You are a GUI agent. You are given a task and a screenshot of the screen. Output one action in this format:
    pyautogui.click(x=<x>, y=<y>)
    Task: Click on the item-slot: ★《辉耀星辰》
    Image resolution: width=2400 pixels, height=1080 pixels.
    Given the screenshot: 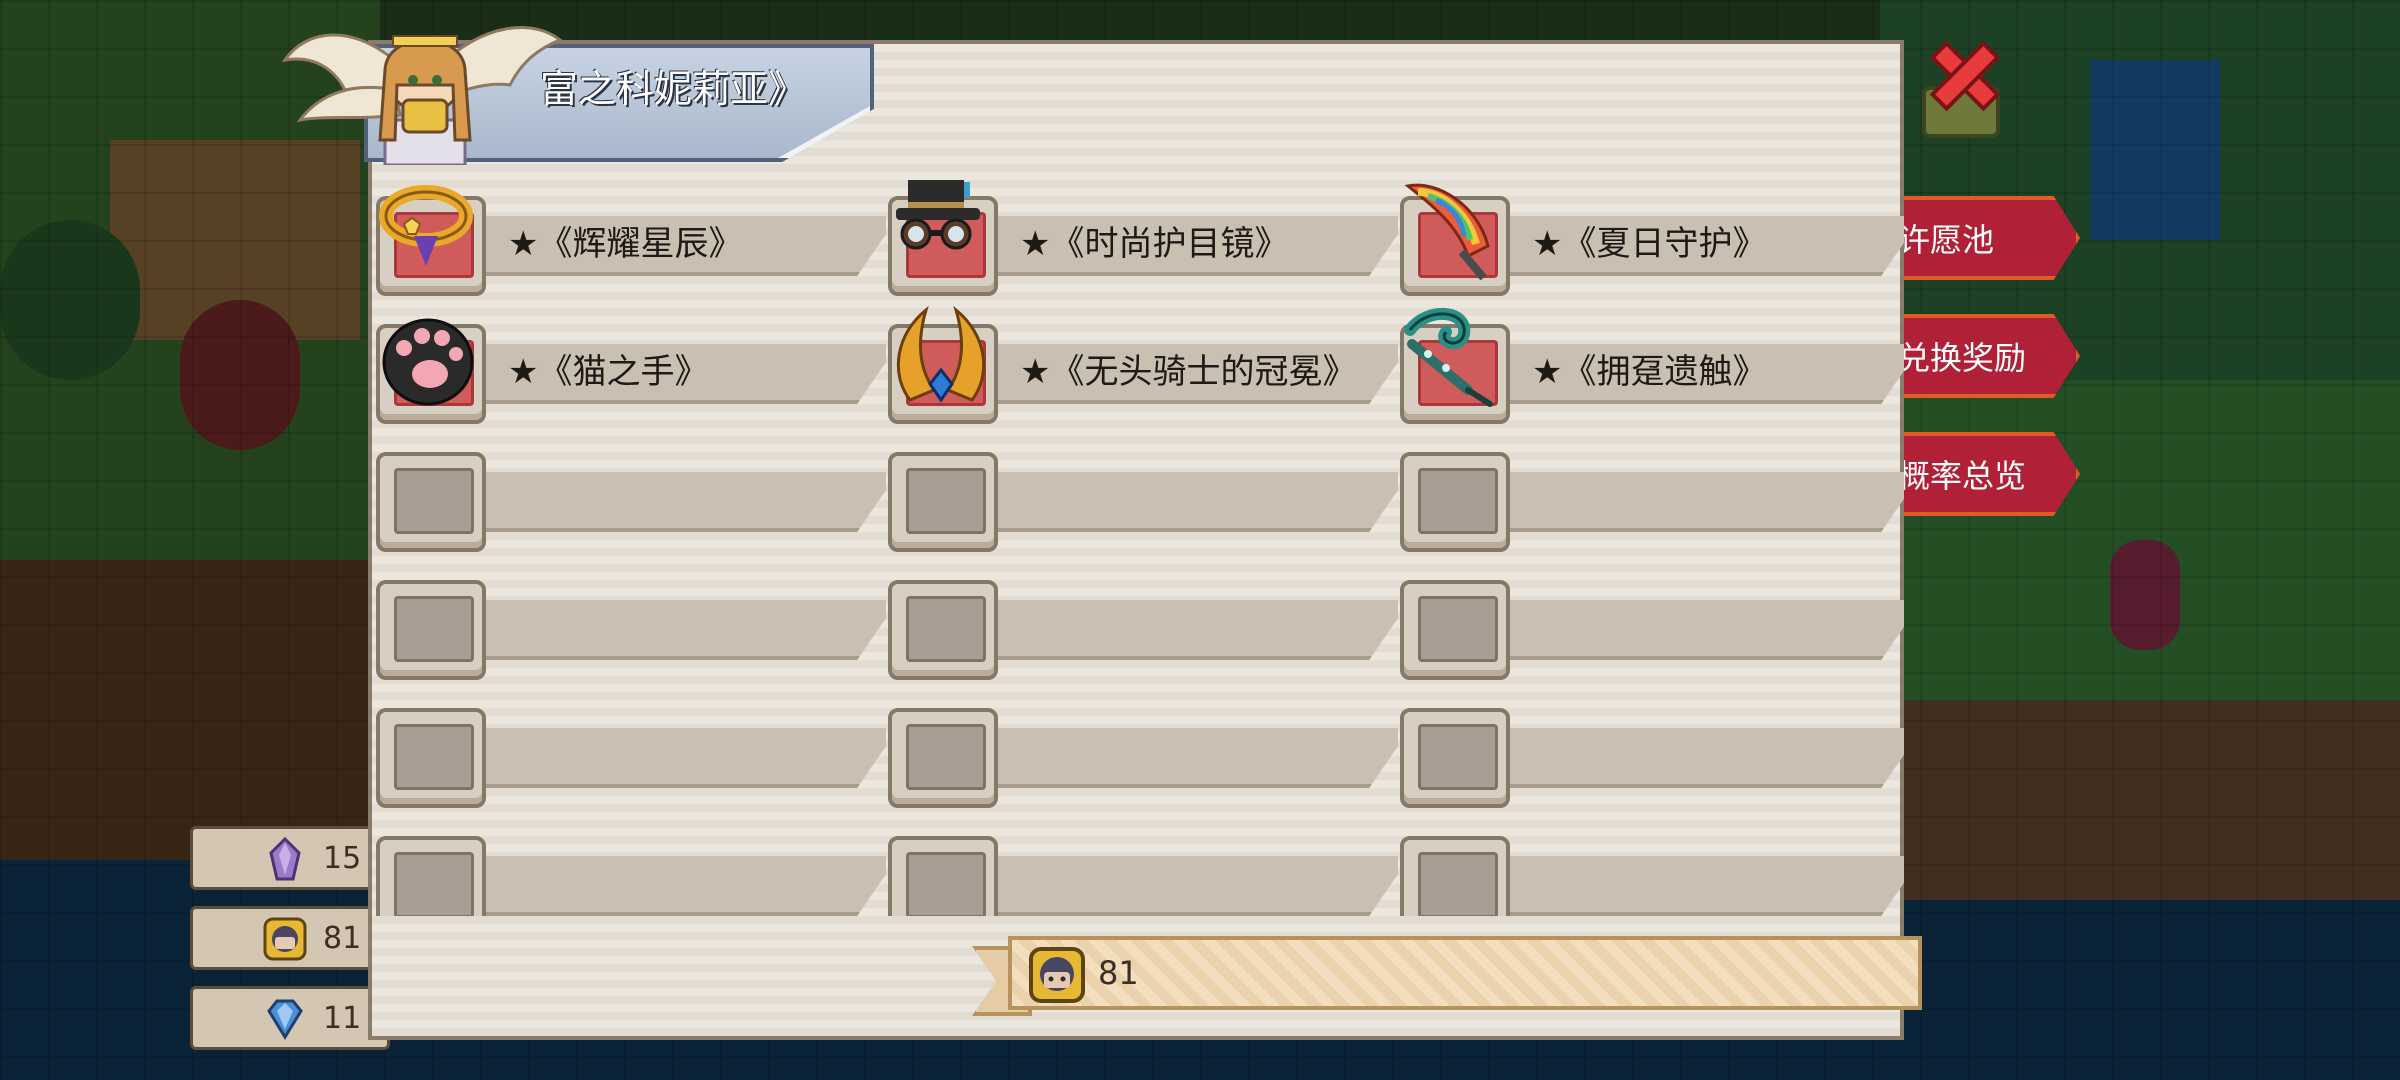 What is the action you would take?
    pyautogui.click(x=631, y=236)
    